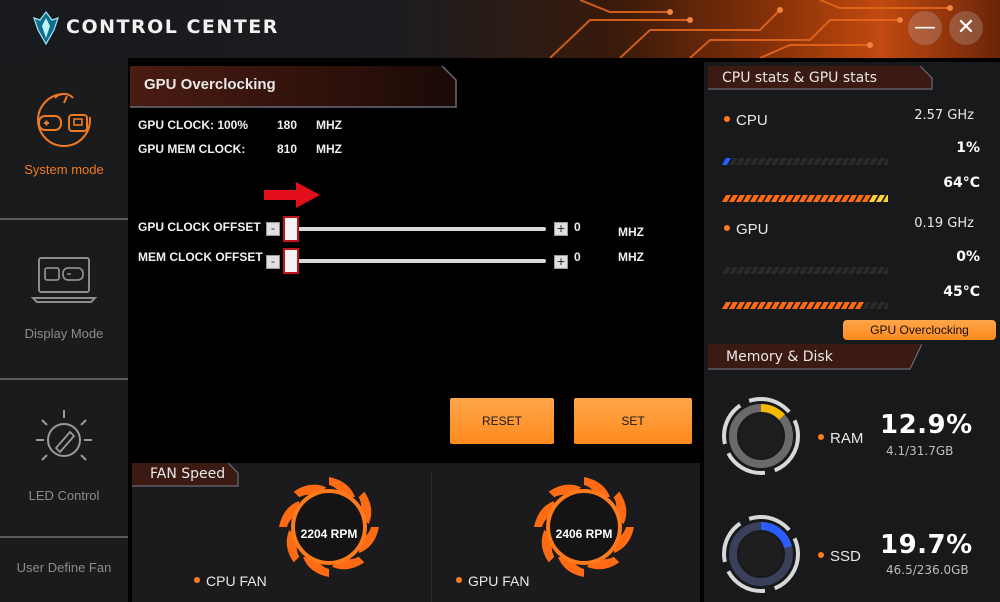  Describe the element at coordinates (64, 333) in the screenshot. I see `sidebar-item-label: Display Mode` at that location.